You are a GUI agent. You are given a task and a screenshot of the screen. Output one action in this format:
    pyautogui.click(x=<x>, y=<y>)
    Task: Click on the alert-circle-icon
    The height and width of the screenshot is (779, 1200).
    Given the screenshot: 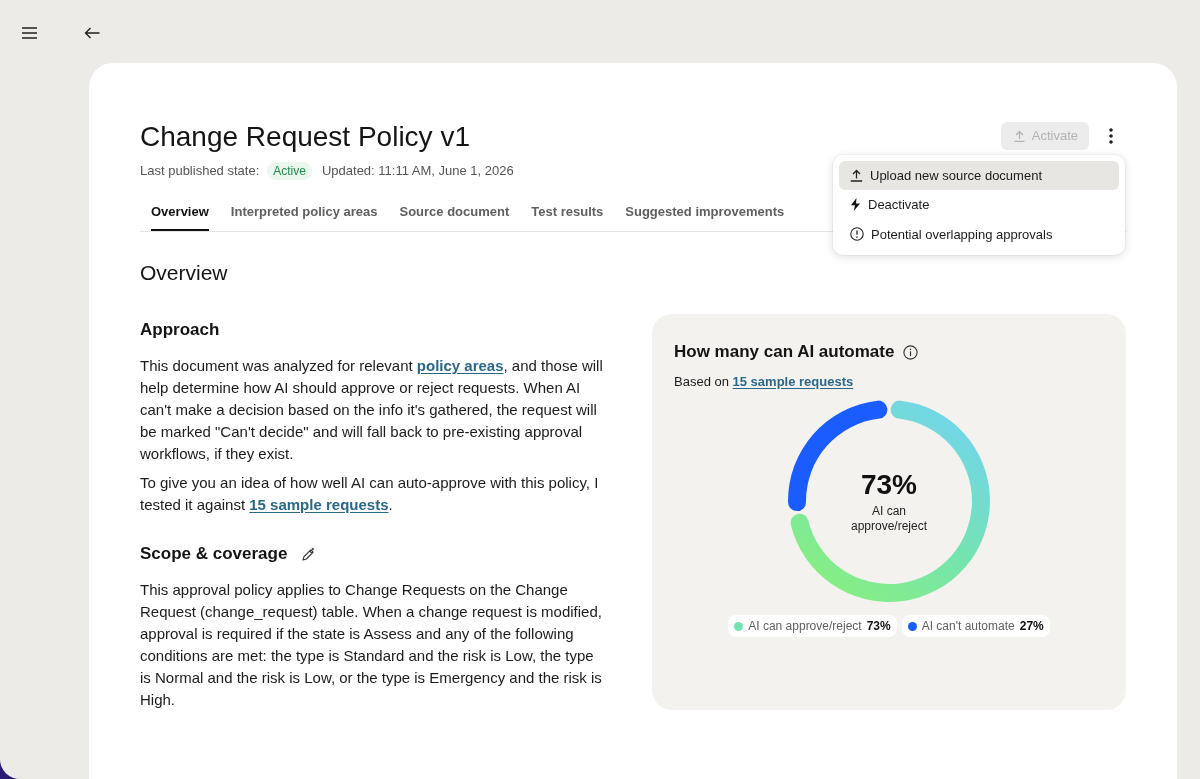 What is the action you would take?
    pyautogui.click(x=857, y=234)
    